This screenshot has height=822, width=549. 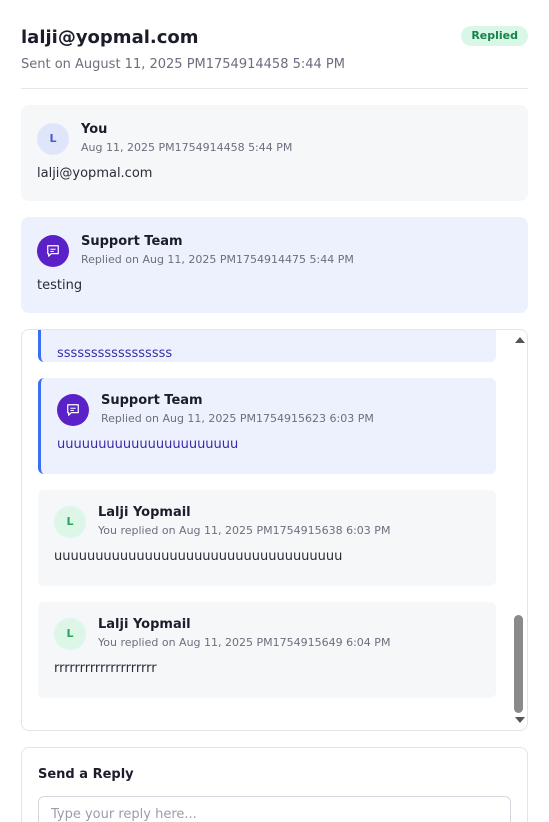 I want to click on scroll-down-arrow-icon, so click(x=520, y=720).